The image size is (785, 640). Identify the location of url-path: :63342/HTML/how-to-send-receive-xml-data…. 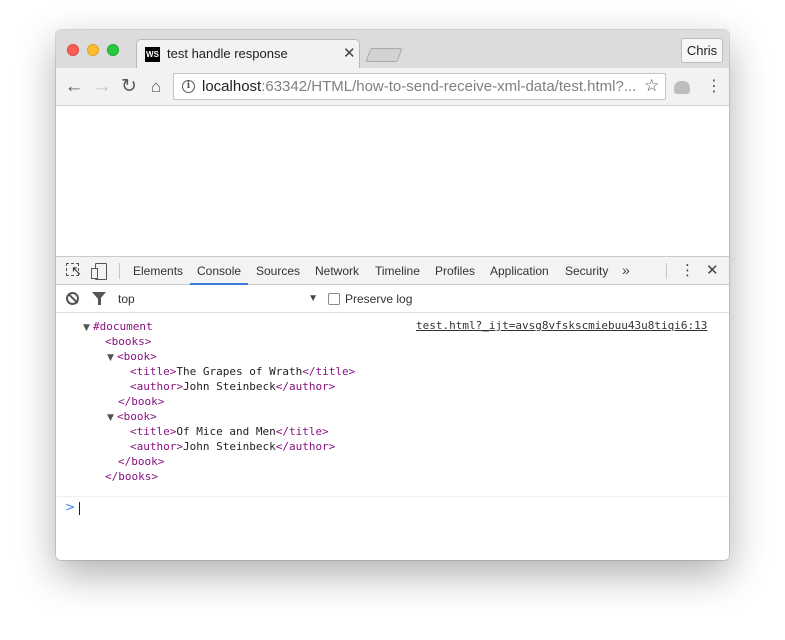
(449, 86).